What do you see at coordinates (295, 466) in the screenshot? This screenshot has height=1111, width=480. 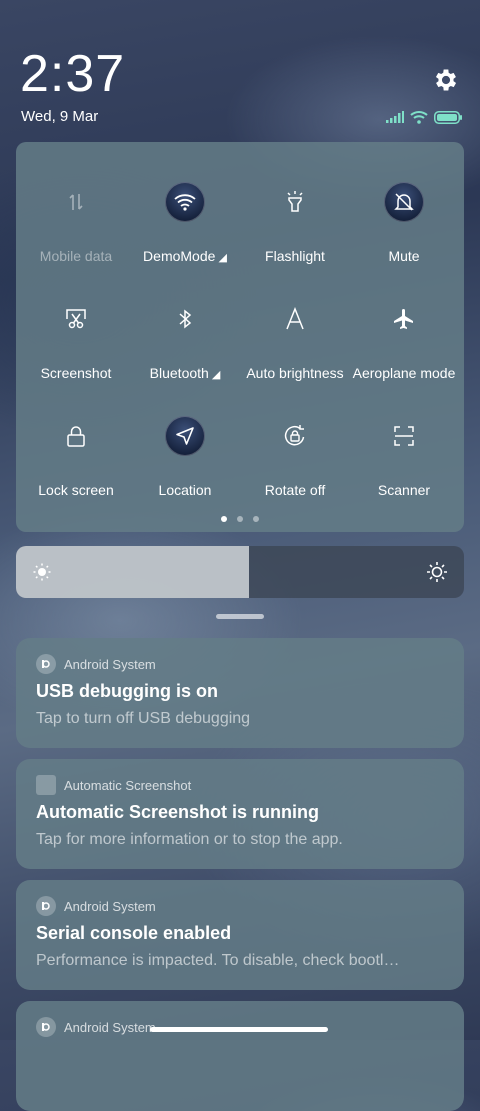 I see `tile-rotate-off: Rotate off` at bounding box center [295, 466].